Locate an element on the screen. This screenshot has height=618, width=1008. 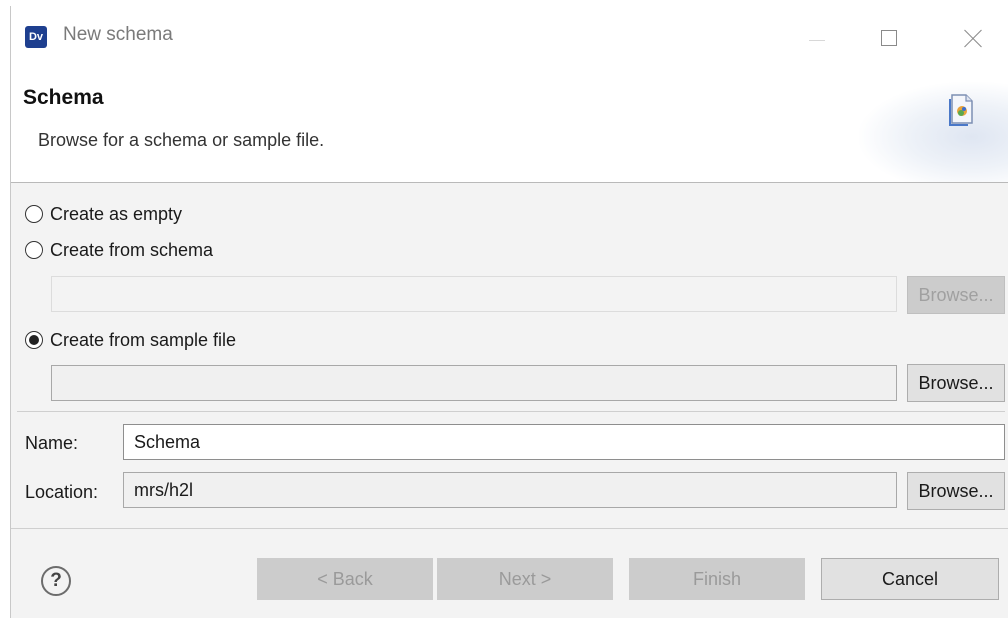
schema-path-input is located at coordinates (474, 294).